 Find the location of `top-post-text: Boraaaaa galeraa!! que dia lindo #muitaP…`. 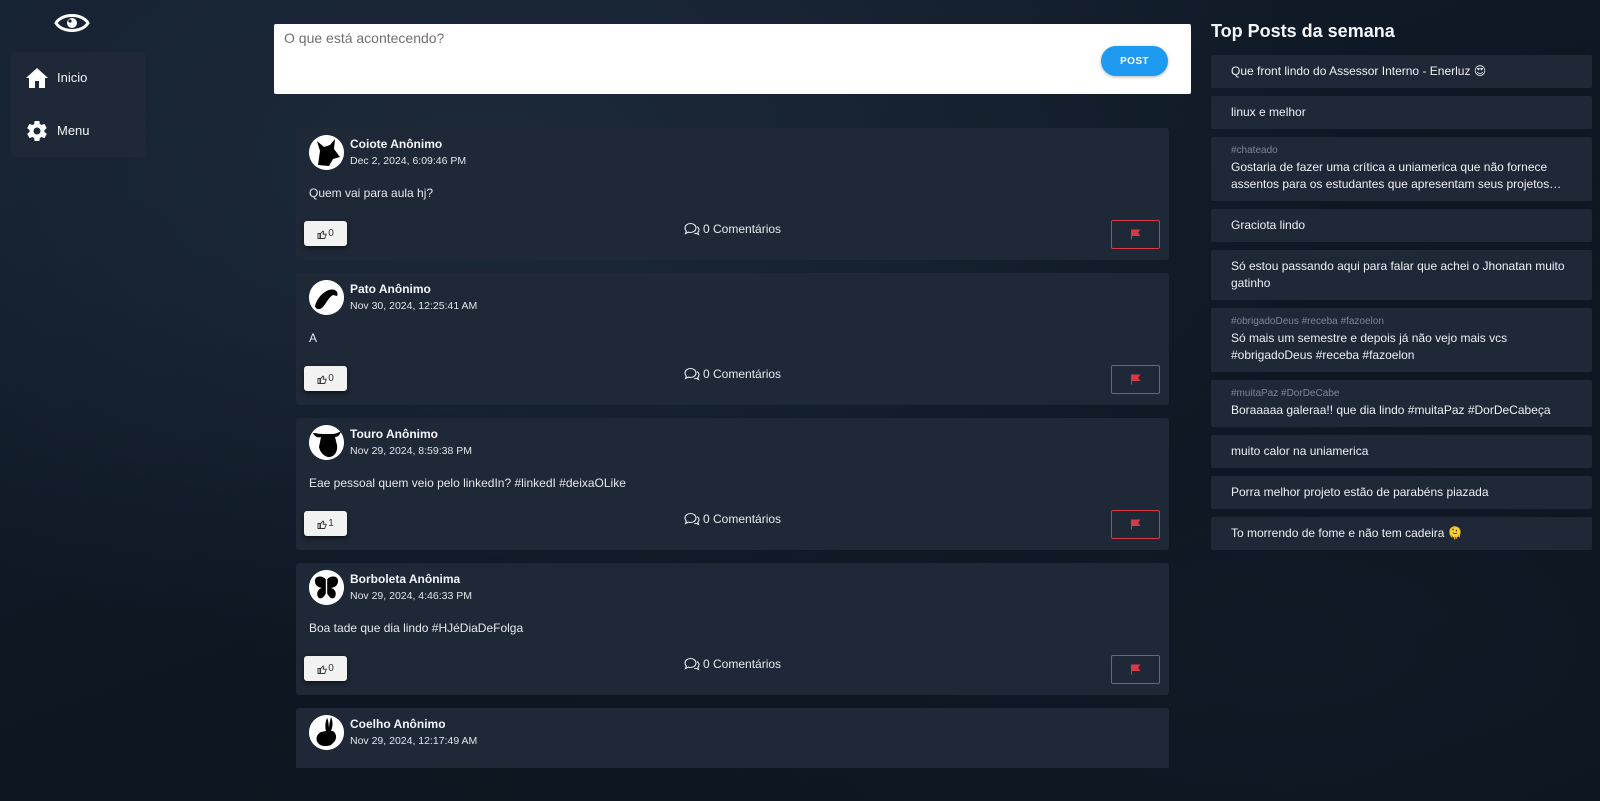

top-post-text: Boraaaaa galeraa!! que dia lindo #muitaP… is located at coordinates (1391, 410).